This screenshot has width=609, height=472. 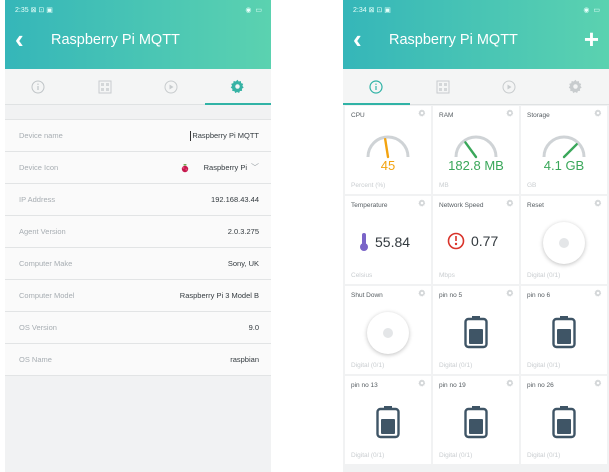 What do you see at coordinates (138, 360) in the screenshot?
I see `row-os-name: OS Name raspbian` at bounding box center [138, 360].